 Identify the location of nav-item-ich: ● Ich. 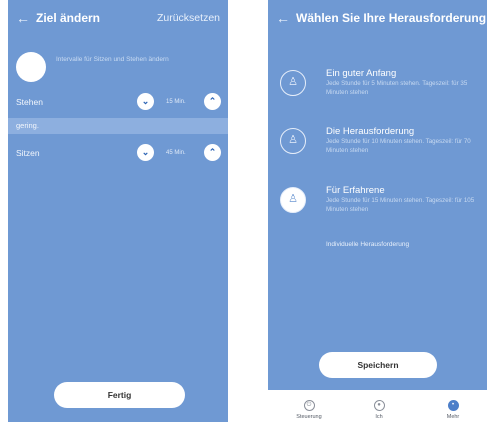
(379, 406).